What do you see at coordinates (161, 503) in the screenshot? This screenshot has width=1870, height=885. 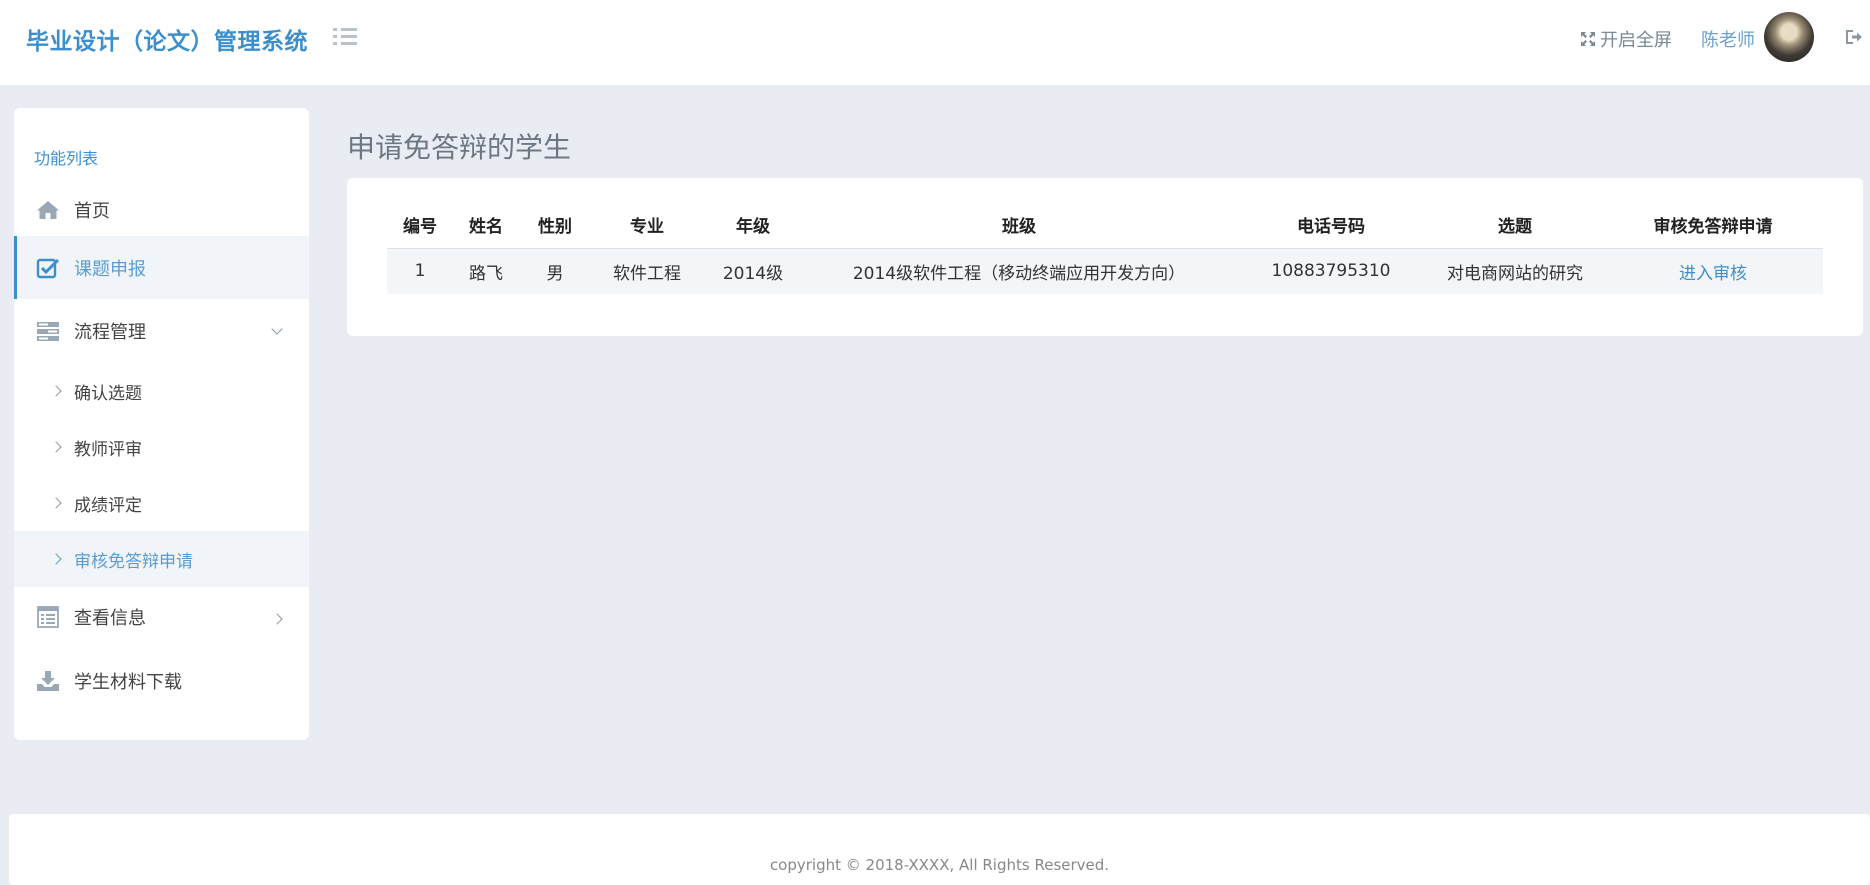 I see `sidebar-subitem-grade-evaluation: 成绩评定` at bounding box center [161, 503].